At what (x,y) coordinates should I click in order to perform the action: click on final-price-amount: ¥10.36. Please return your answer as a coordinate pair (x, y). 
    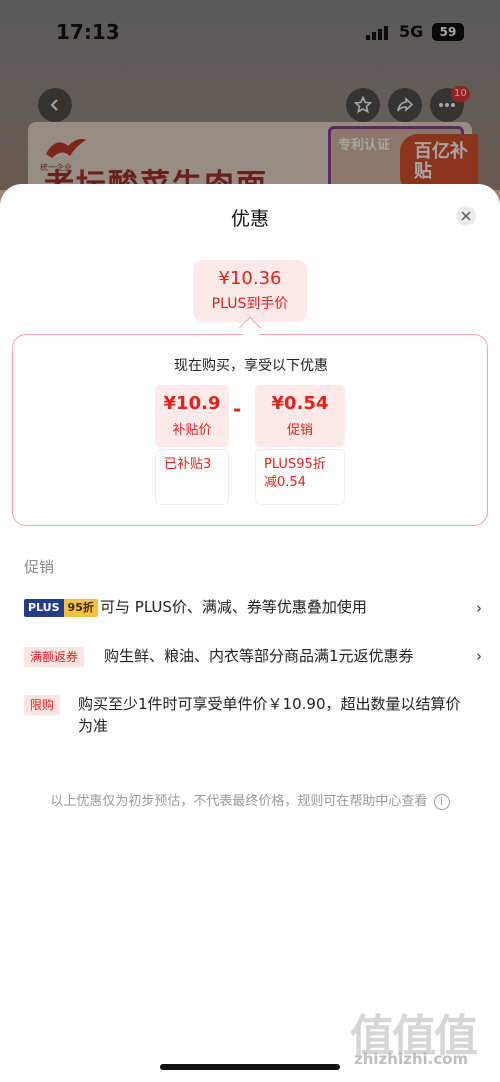
    Looking at the image, I should click on (250, 278).